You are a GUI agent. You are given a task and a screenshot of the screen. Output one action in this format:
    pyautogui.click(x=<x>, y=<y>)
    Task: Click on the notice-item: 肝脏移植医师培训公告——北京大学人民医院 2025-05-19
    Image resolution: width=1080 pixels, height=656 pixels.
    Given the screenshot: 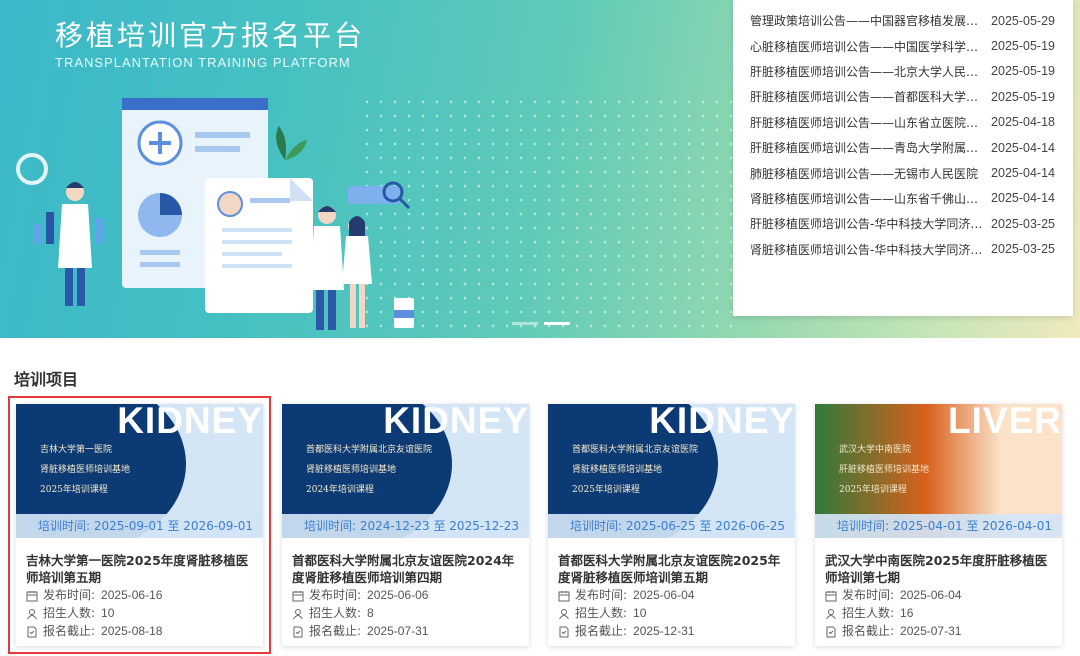 What is the action you would take?
    pyautogui.click(x=903, y=71)
    